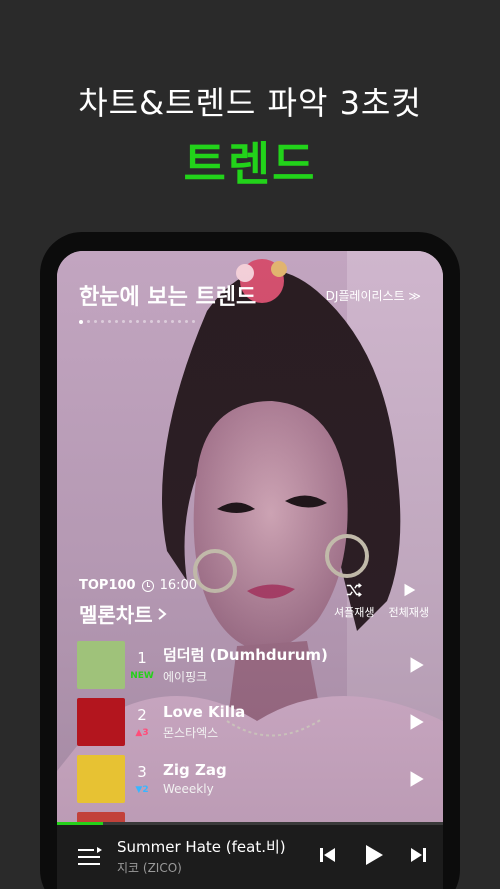 The width and height of the screenshot is (500, 889). Describe the element at coordinates (201, 846) in the screenshot. I see `now-playing-title: Summer Hate (feat.비)` at that location.